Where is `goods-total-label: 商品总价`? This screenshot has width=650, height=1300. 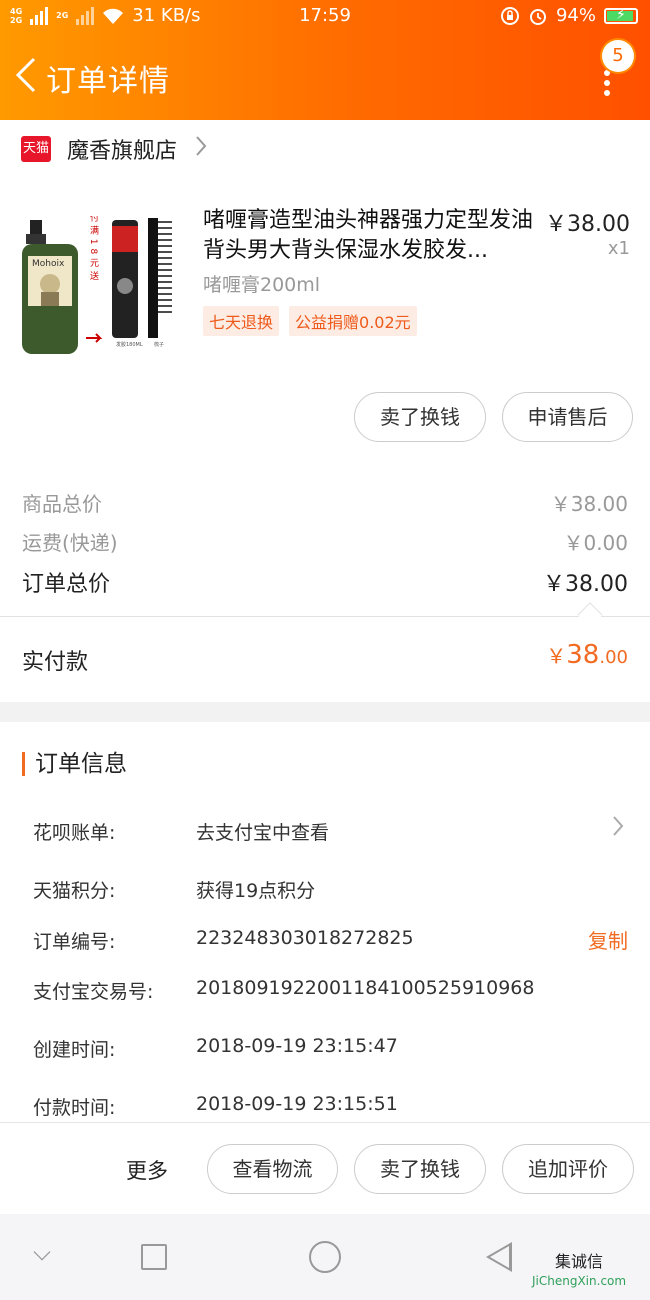
goods-total-label: 商品总价 is located at coordinates (62, 504).